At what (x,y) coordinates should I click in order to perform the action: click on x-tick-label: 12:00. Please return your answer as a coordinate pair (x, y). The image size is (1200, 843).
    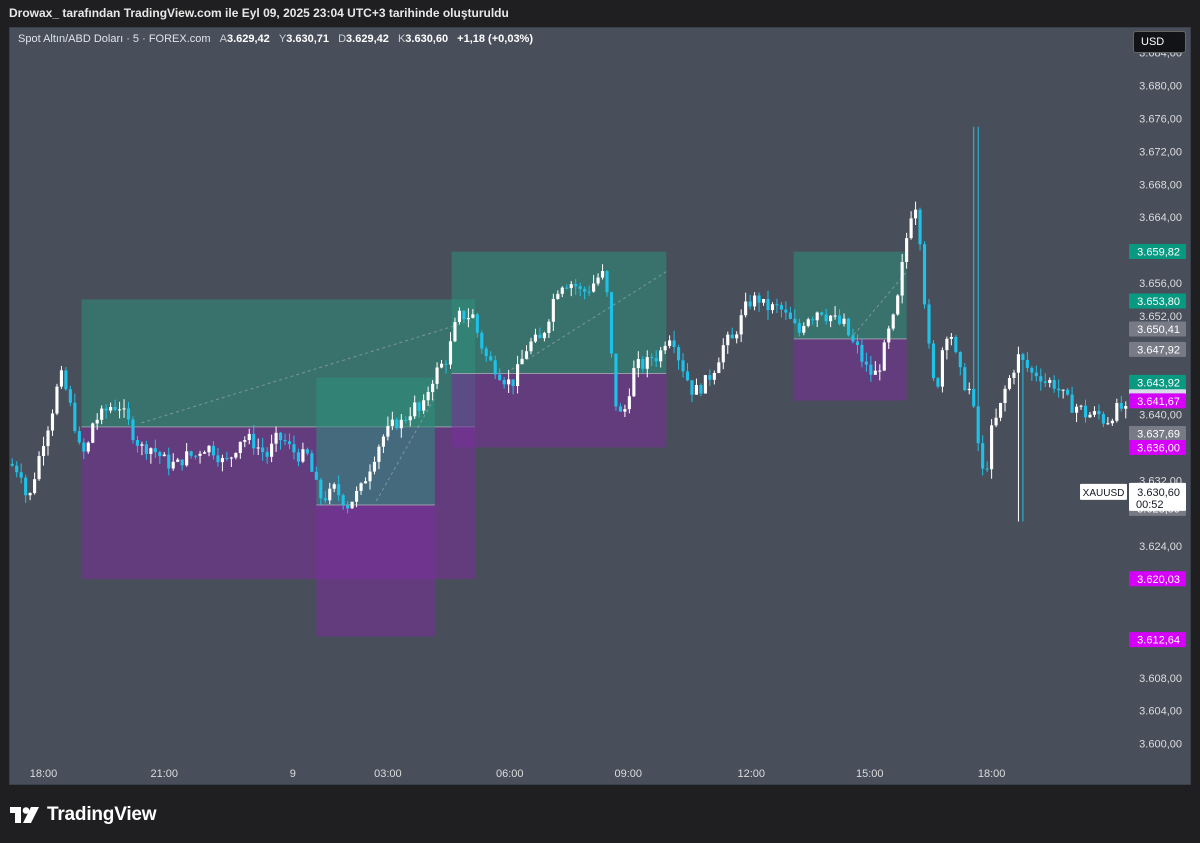
    Looking at the image, I should click on (751, 774).